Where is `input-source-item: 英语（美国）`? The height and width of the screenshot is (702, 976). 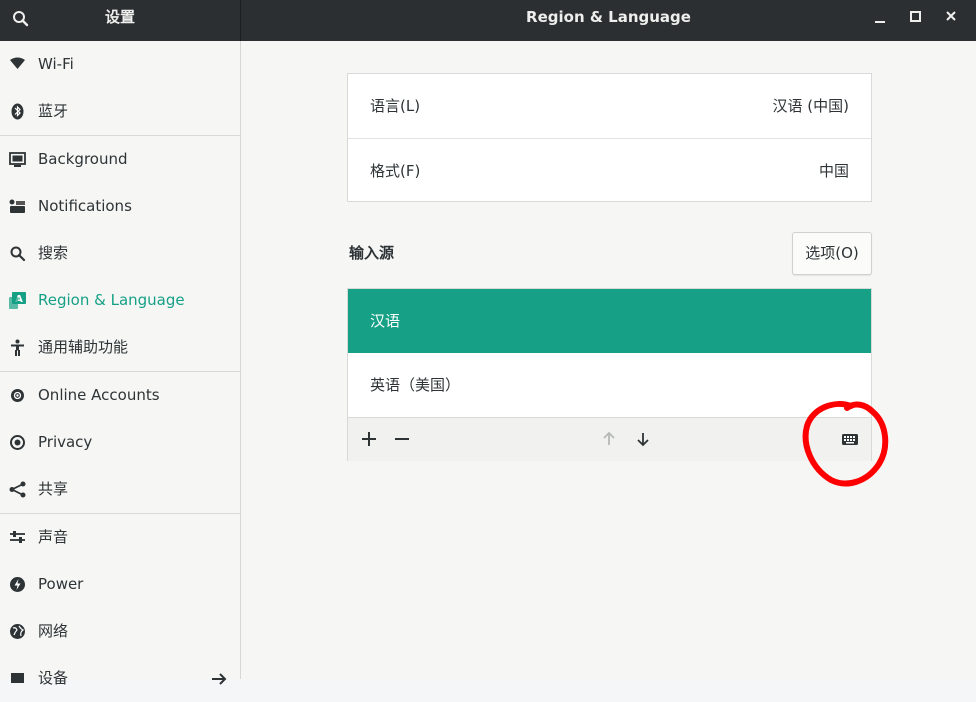
input-source-item: 英语（美国） is located at coordinates (609, 385).